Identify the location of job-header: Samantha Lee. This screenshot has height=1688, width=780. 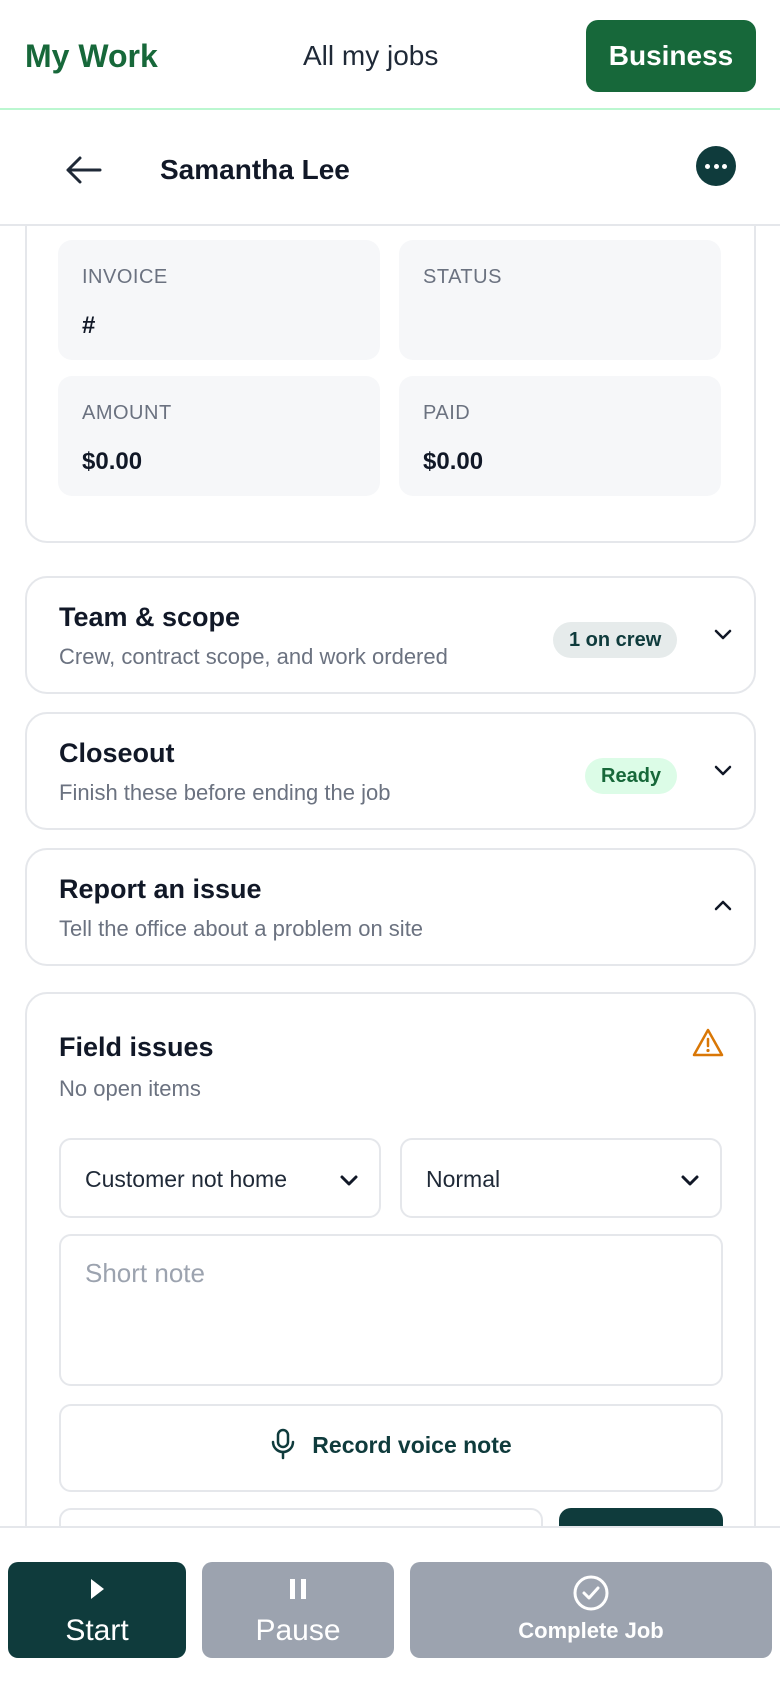
(390, 169).